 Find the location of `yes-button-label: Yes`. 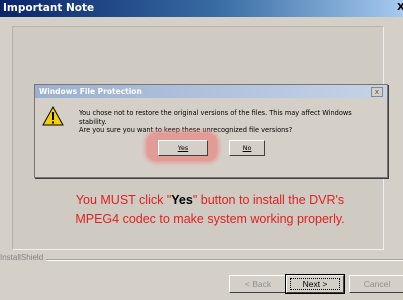

yes-button-label: Yes is located at coordinates (183, 148).